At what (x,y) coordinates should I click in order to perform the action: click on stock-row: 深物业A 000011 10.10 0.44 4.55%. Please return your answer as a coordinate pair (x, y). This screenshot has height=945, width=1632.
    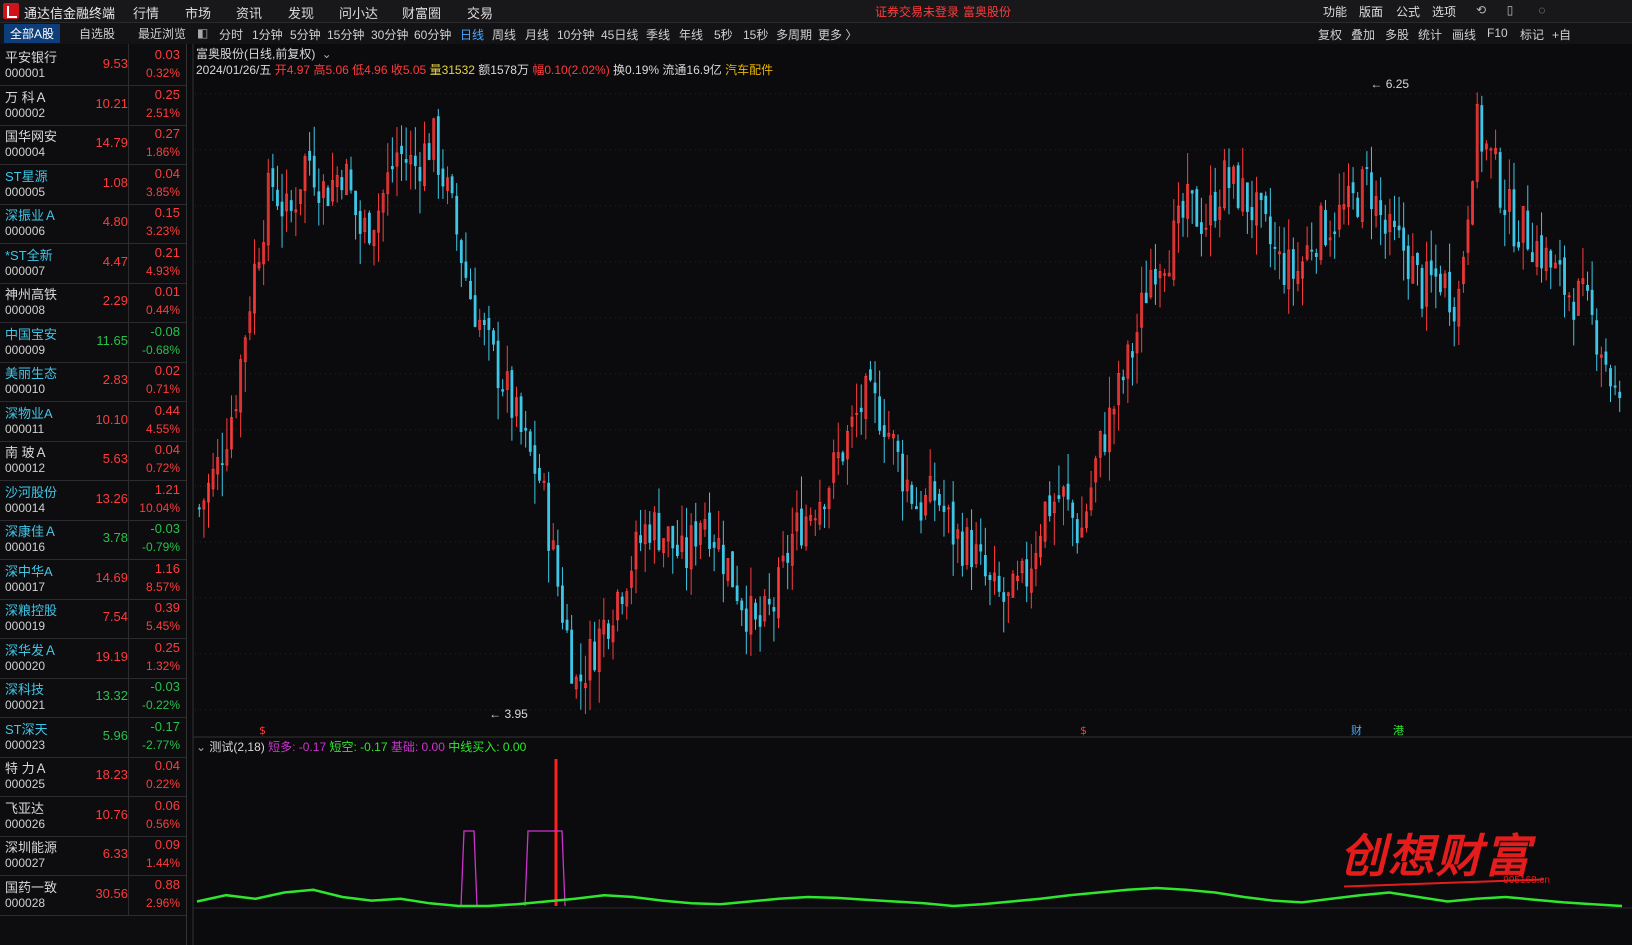
    Looking at the image, I should click on (93, 420).